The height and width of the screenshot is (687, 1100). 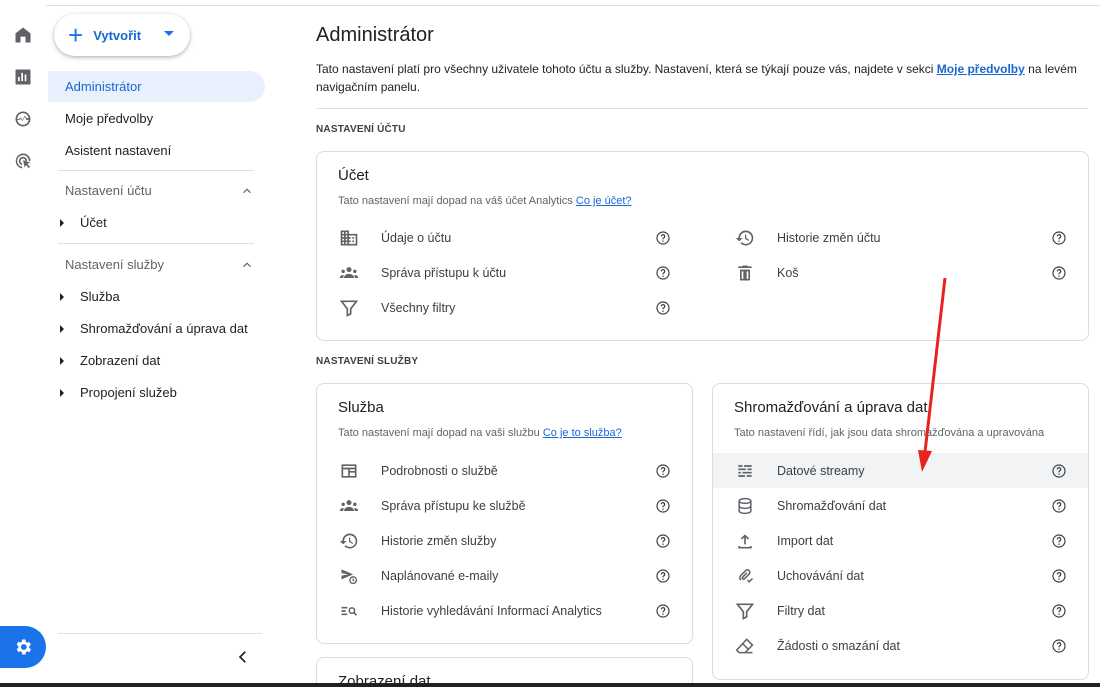 I want to click on insights-search-history-row: Historie vyhledávání Informací Analytics, so click(x=504, y=610).